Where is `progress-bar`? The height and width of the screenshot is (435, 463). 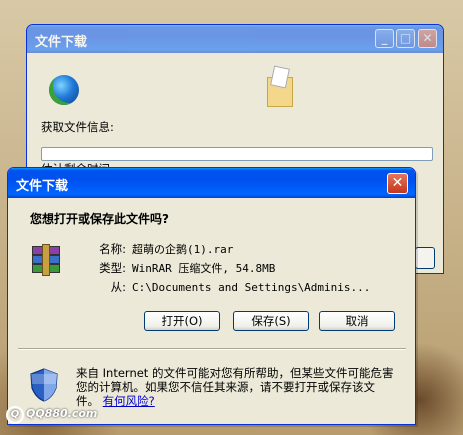
progress-bar is located at coordinates (237, 154).